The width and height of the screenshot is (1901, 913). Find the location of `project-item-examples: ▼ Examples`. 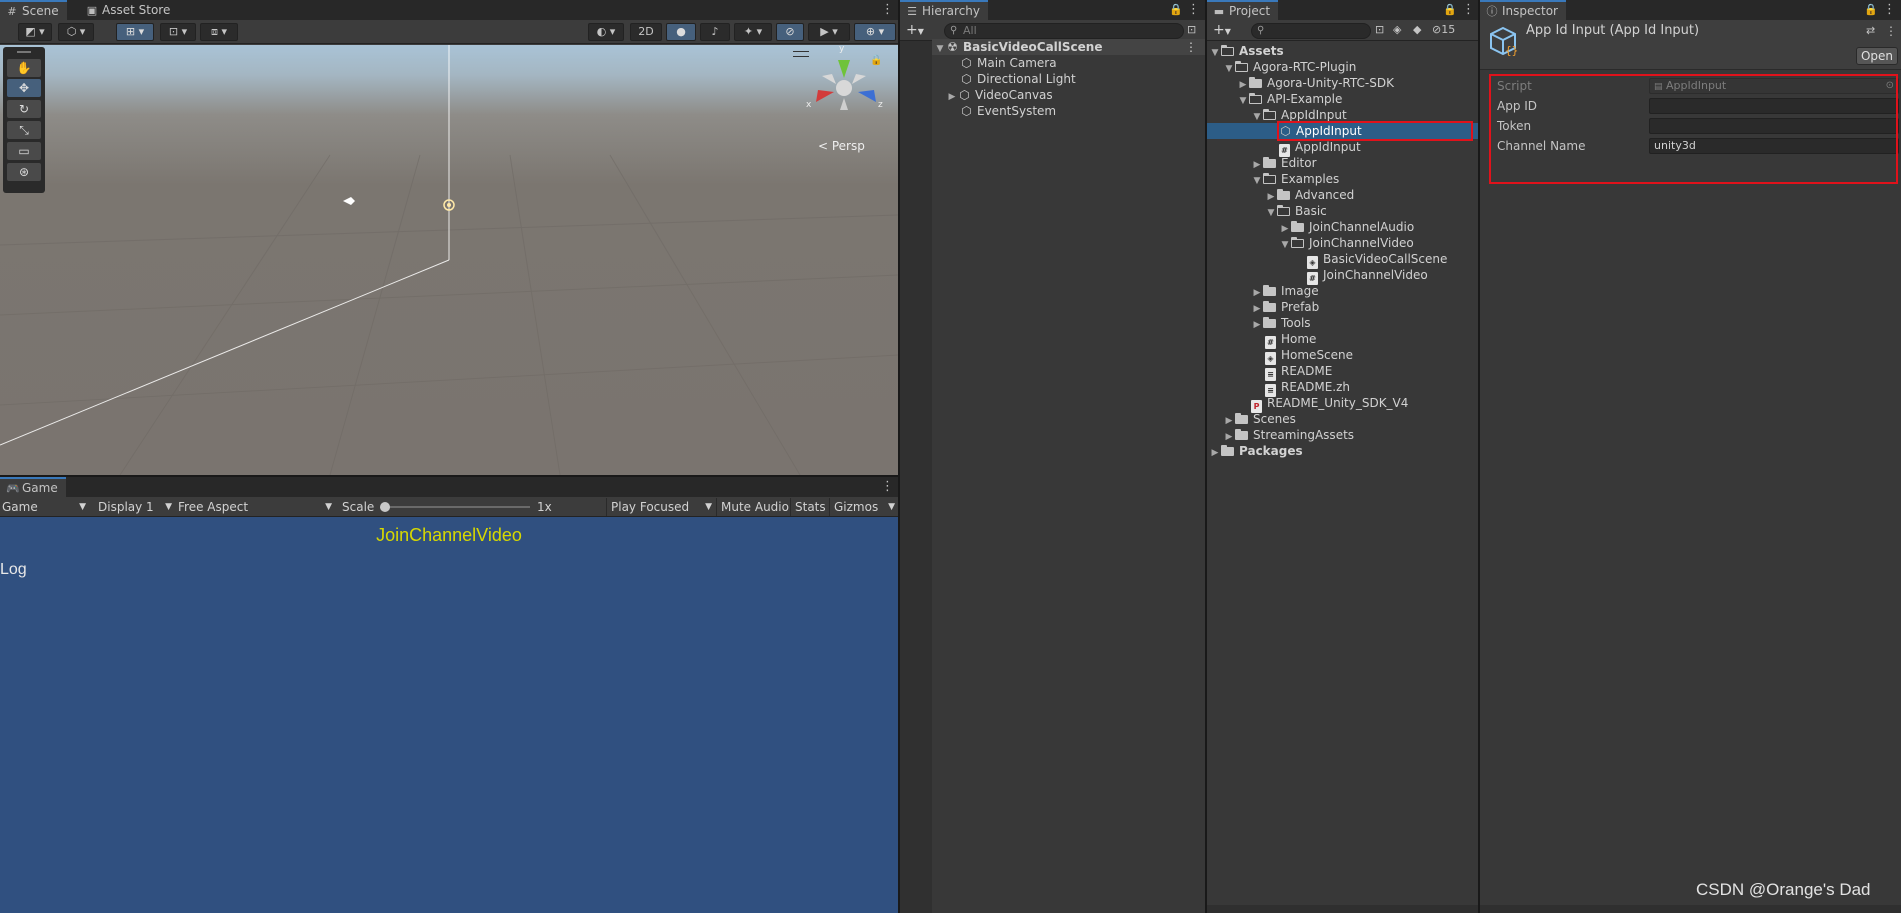

project-item-examples: ▼ Examples is located at coordinates (1295, 180).